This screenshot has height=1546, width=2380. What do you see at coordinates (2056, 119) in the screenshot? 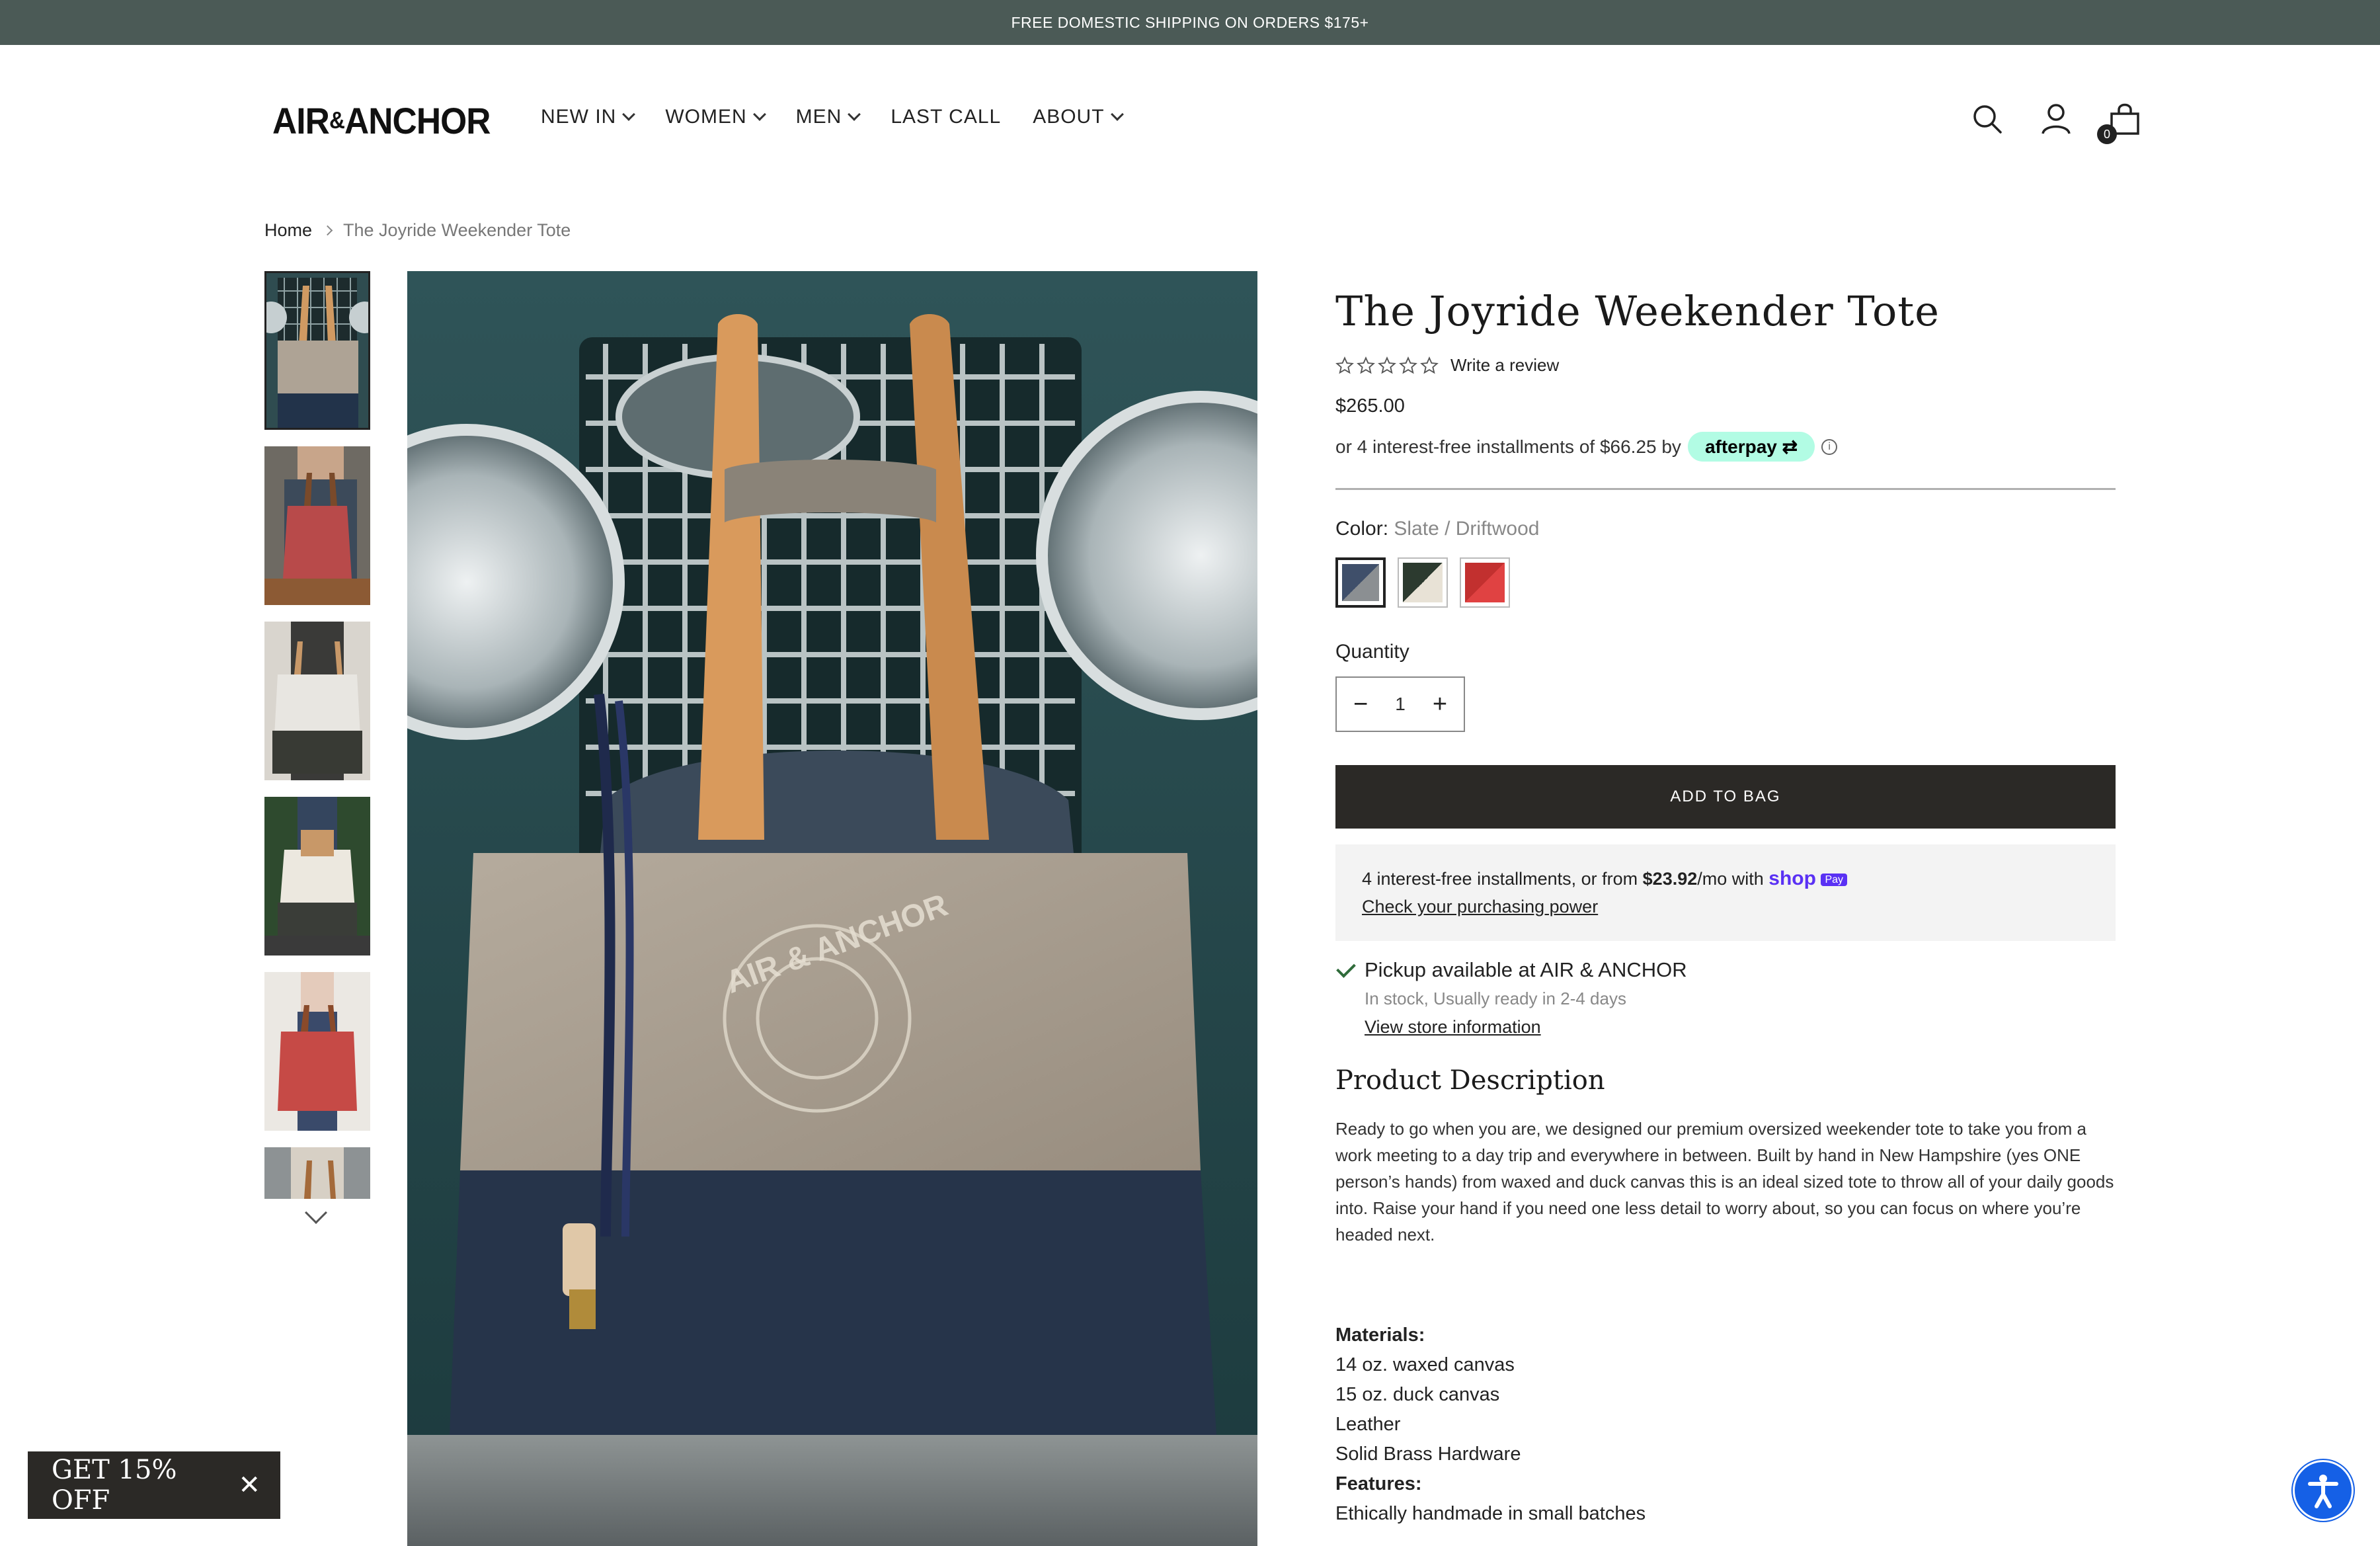
I see `account-icon` at bounding box center [2056, 119].